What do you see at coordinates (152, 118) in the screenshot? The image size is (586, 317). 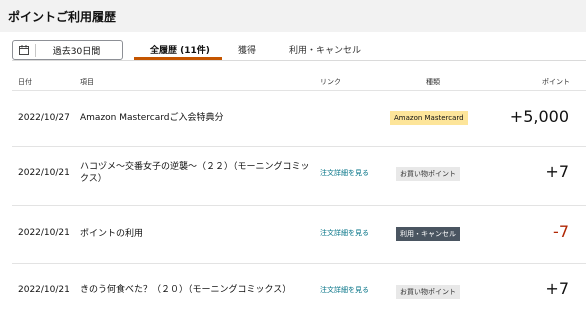 I see `row-item: Amazon Mastercardご入会特典分` at bounding box center [152, 118].